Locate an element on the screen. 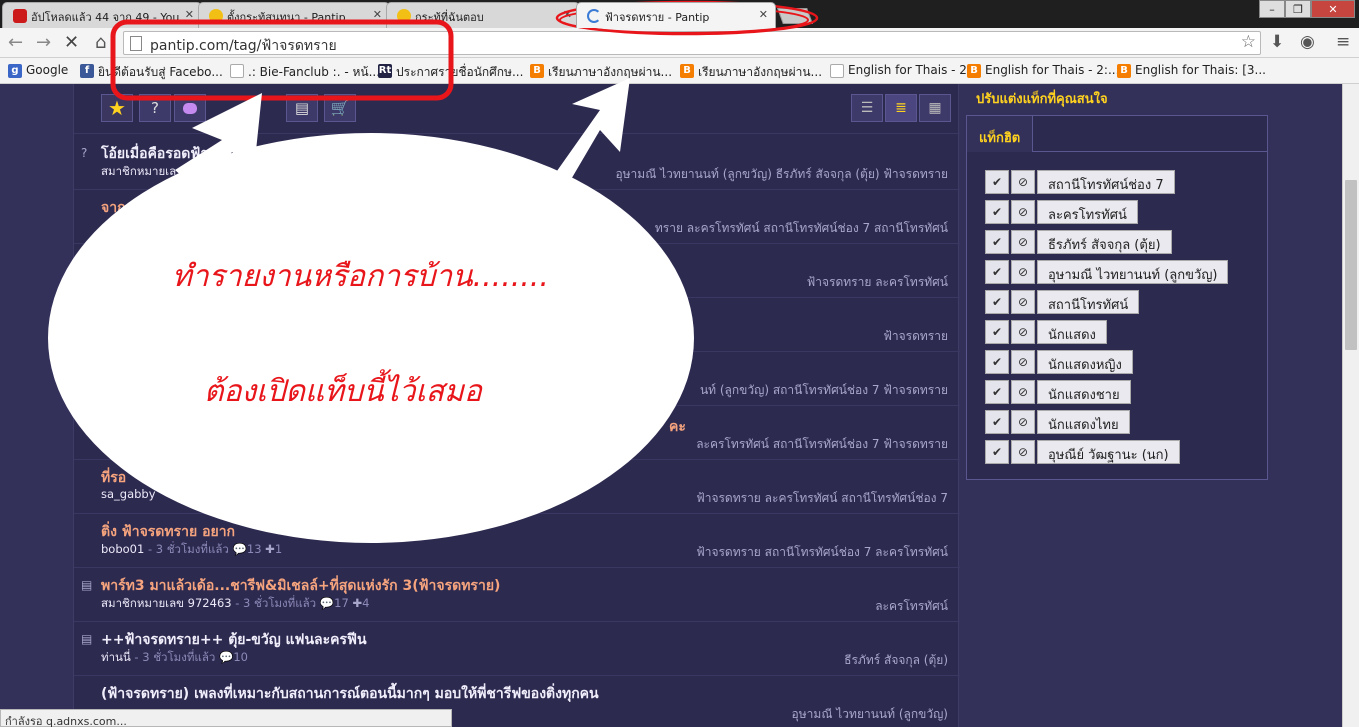  download-icon: ⬇ is located at coordinates (1277, 42).